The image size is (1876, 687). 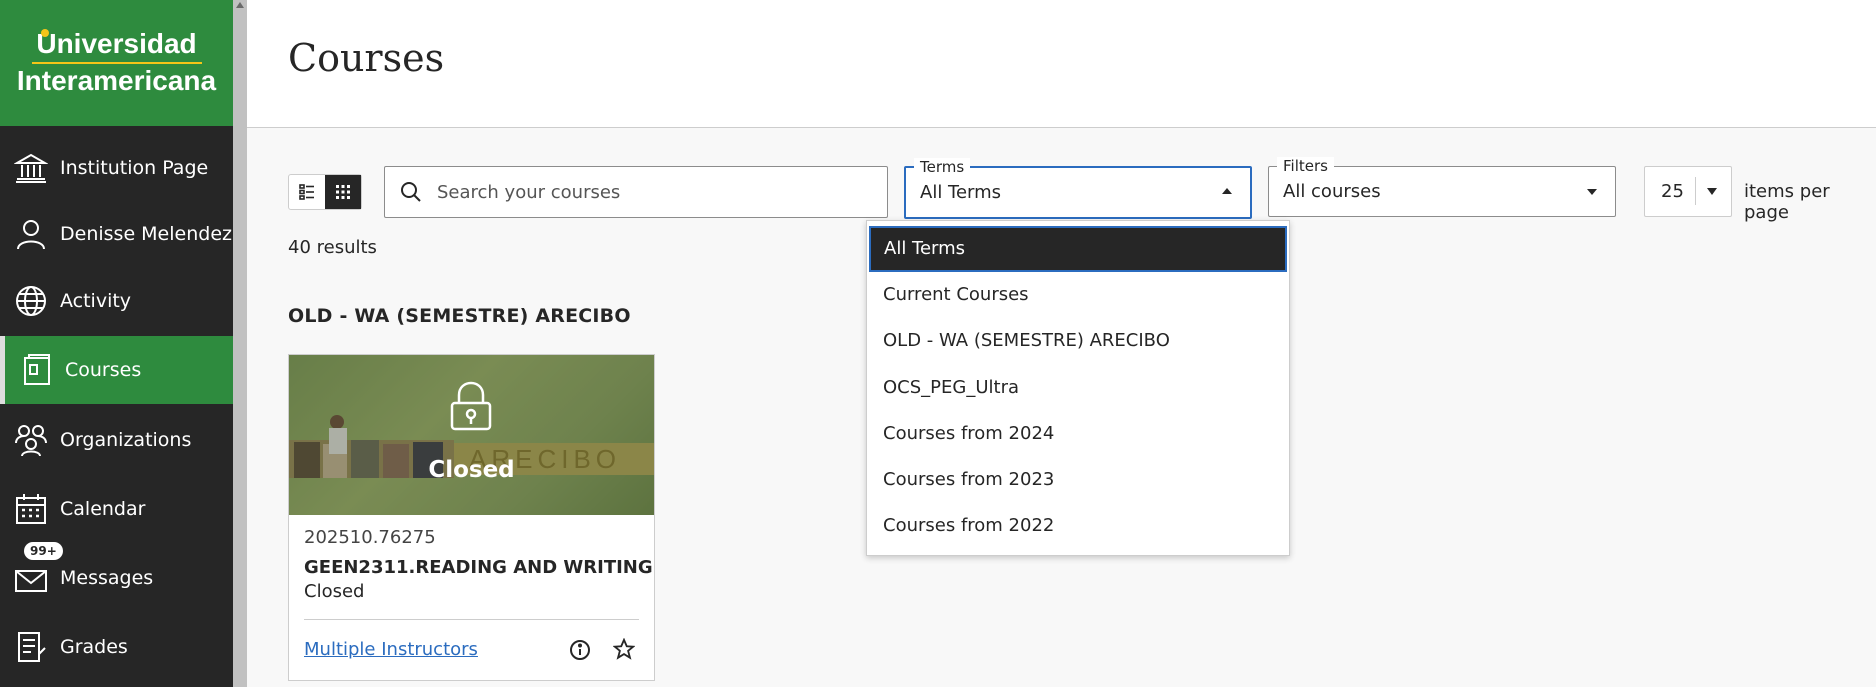 What do you see at coordinates (961, 192) in the screenshot?
I see `terms-value: All Terms` at bounding box center [961, 192].